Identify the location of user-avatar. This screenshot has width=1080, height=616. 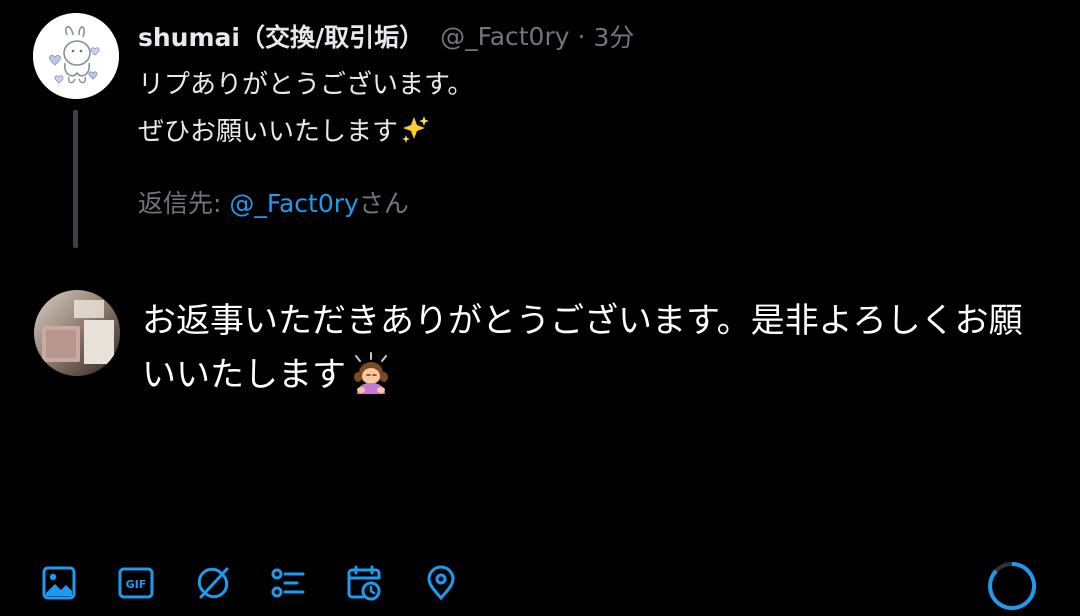
(77, 333).